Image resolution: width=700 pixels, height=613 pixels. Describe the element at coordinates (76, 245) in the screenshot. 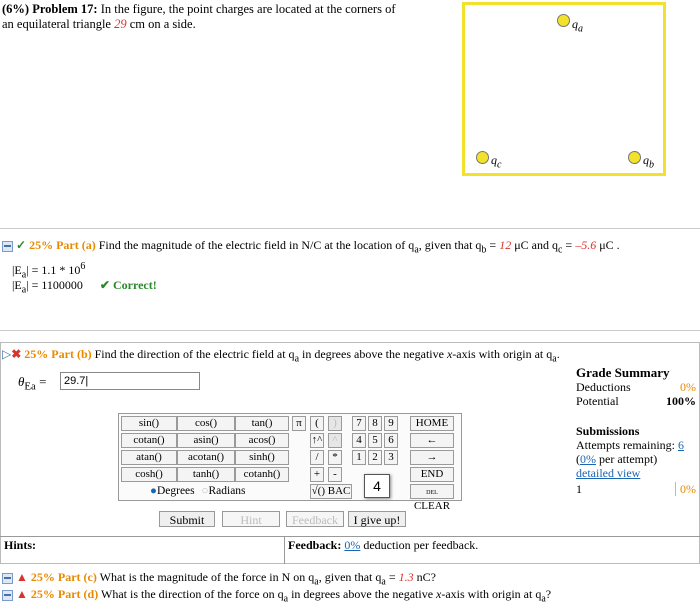

I see `part-a-label: Part (a)` at that location.